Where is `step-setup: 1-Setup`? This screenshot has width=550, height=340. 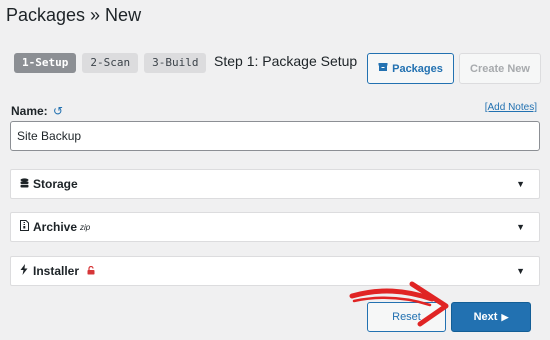 step-setup: 1-Setup is located at coordinates (45, 63).